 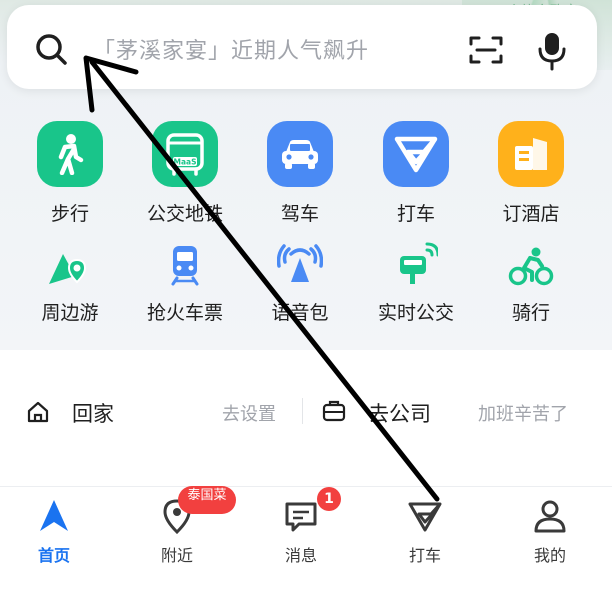 What do you see at coordinates (54, 532) in the screenshot?
I see `tab-home: 首页` at bounding box center [54, 532].